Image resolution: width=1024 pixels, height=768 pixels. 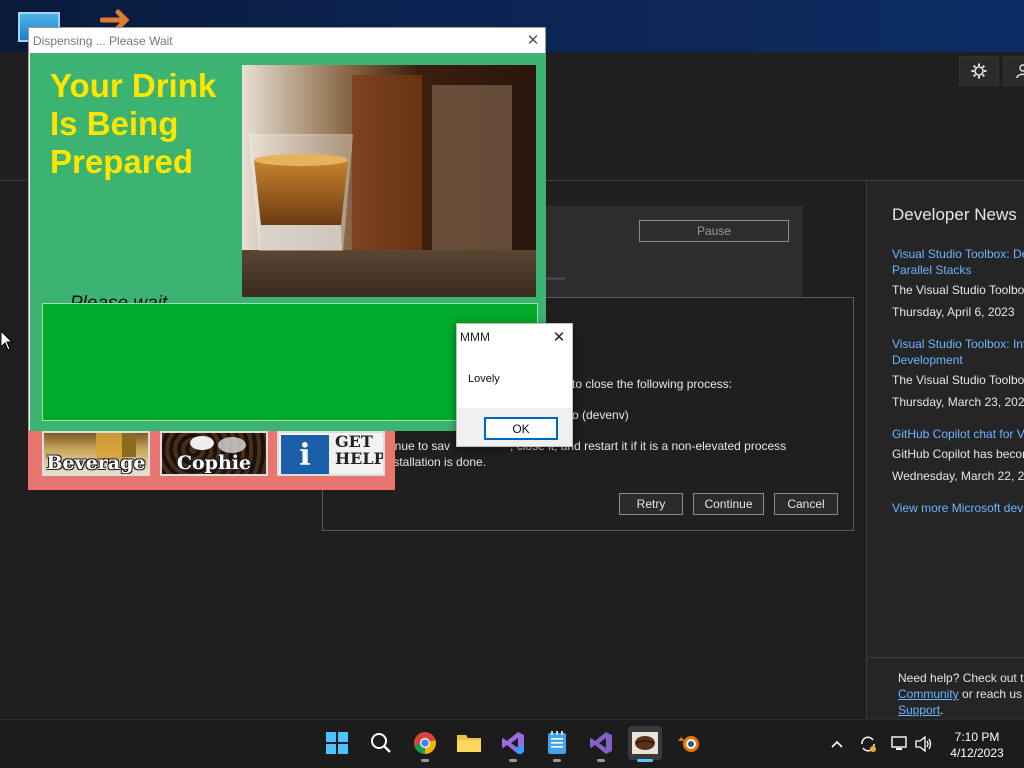 What do you see at coordinates (435, 462) in the screenshot?
I see `dialog-text-line: installation is done.` at bounding box center [435, 462].